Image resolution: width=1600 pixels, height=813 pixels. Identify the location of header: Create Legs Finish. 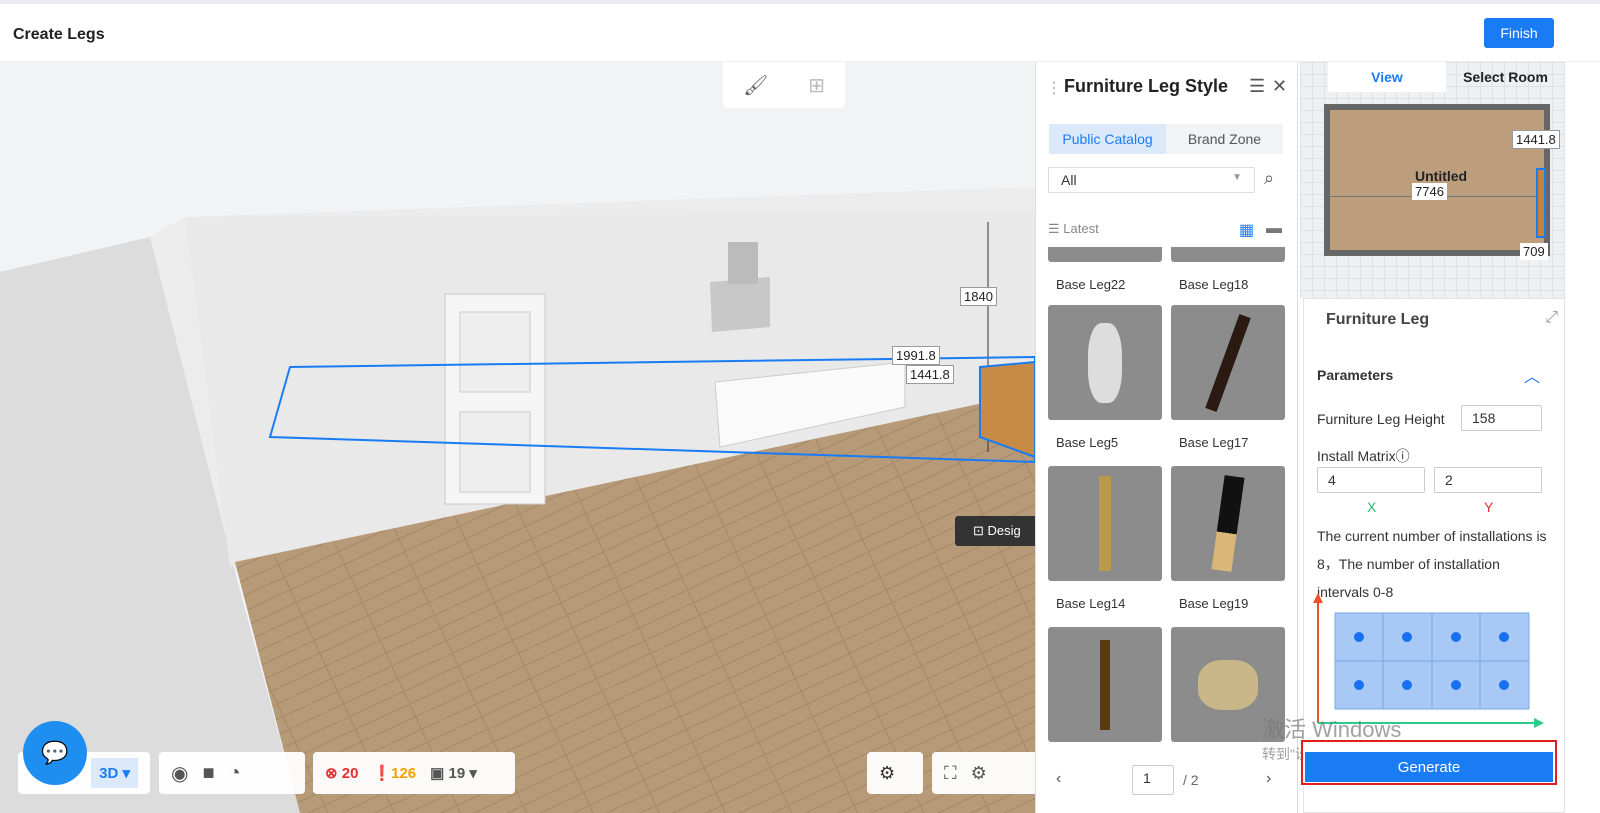
(800, 31).